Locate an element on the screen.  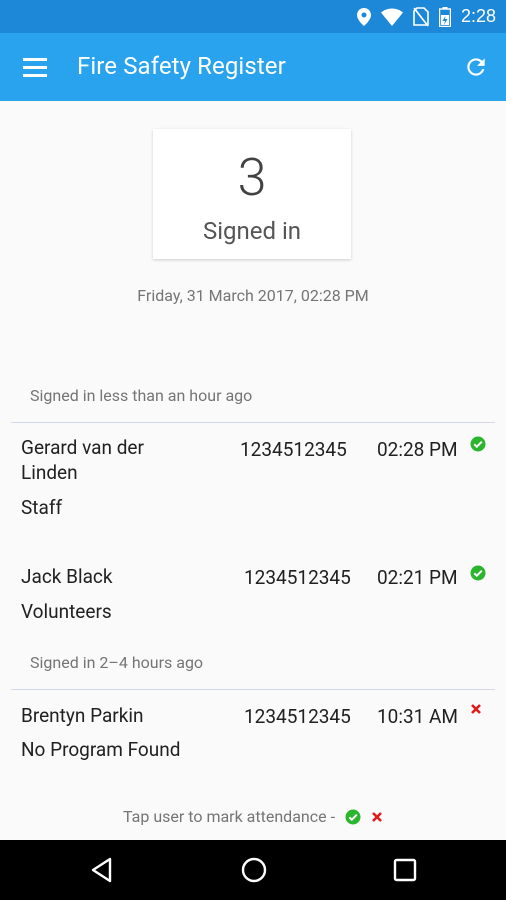
group-header: Signed in less than an hour ago is located at coordinates (141, 395).